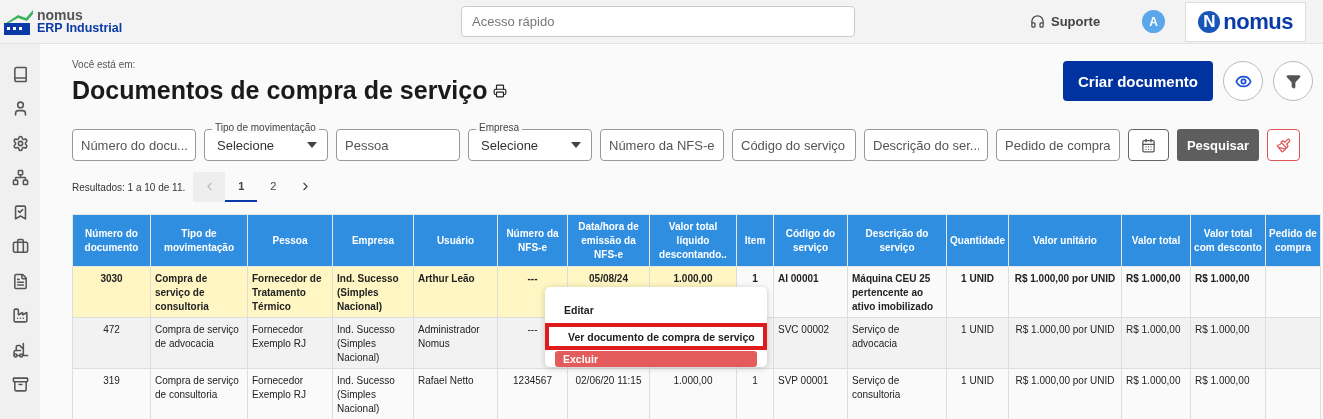 The height and width of the screenshot is (419, 1323). I want to click on logo-icon, so click(19, 21).